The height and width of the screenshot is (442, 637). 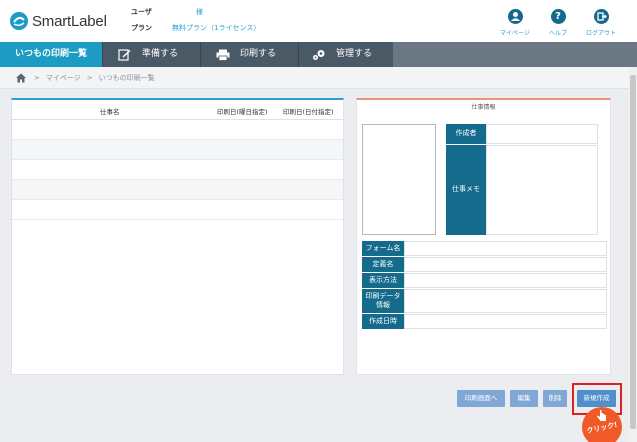 I want to click on user-value: 様, so click(x=199, y=12).